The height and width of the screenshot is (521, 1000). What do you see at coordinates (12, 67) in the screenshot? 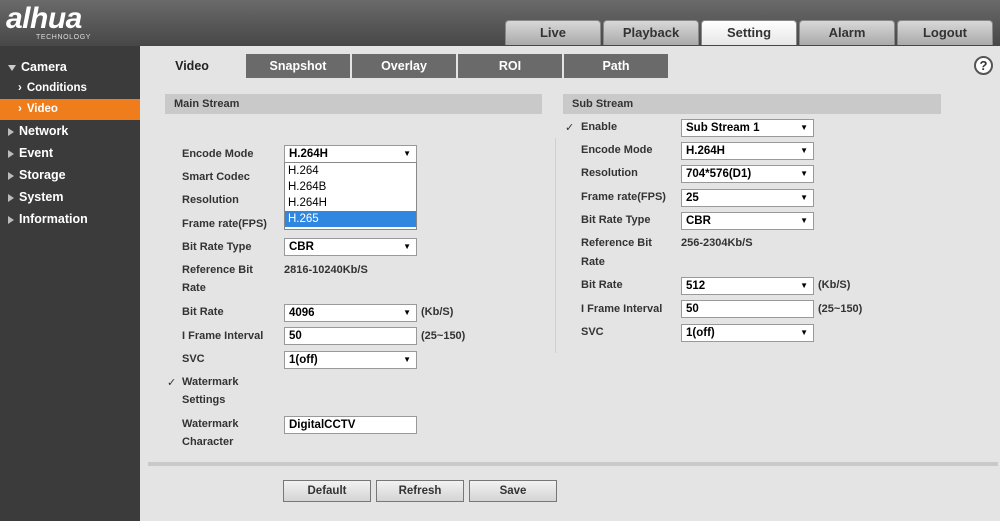
I see `expanded-triangle-icon` at bounding box center [12, 67].